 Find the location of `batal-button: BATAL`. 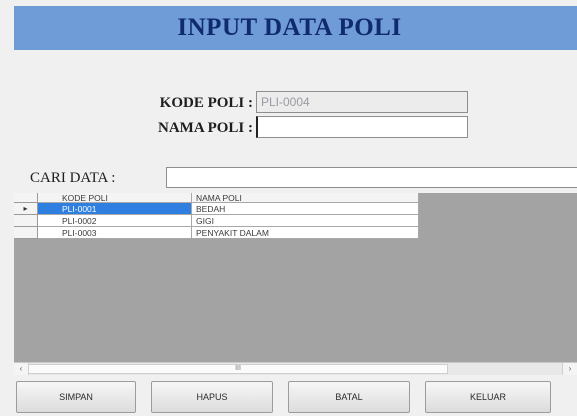

batal-button: BATAL is located at coordinates (349, 397).